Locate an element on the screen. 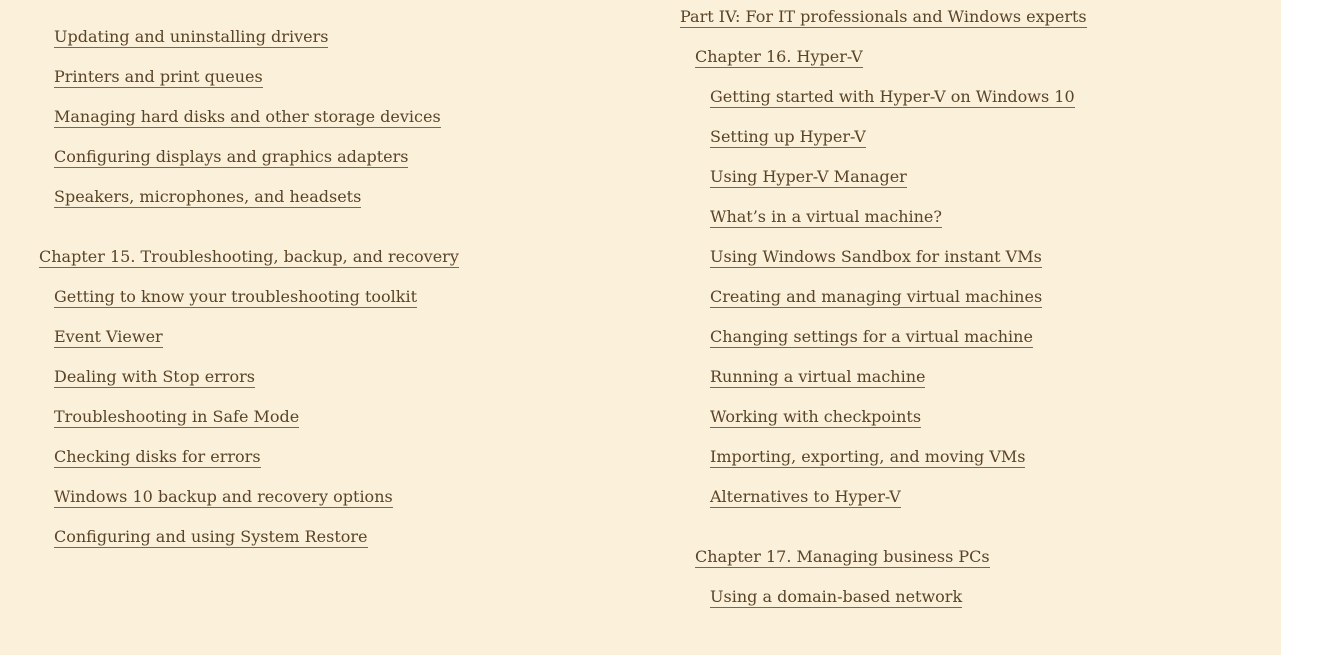 The height and width of the screenshot is (655, 1342). toc-link-alternatives-hyperv: Alternatives to Hyper-V is located at coordinates (805, 497).